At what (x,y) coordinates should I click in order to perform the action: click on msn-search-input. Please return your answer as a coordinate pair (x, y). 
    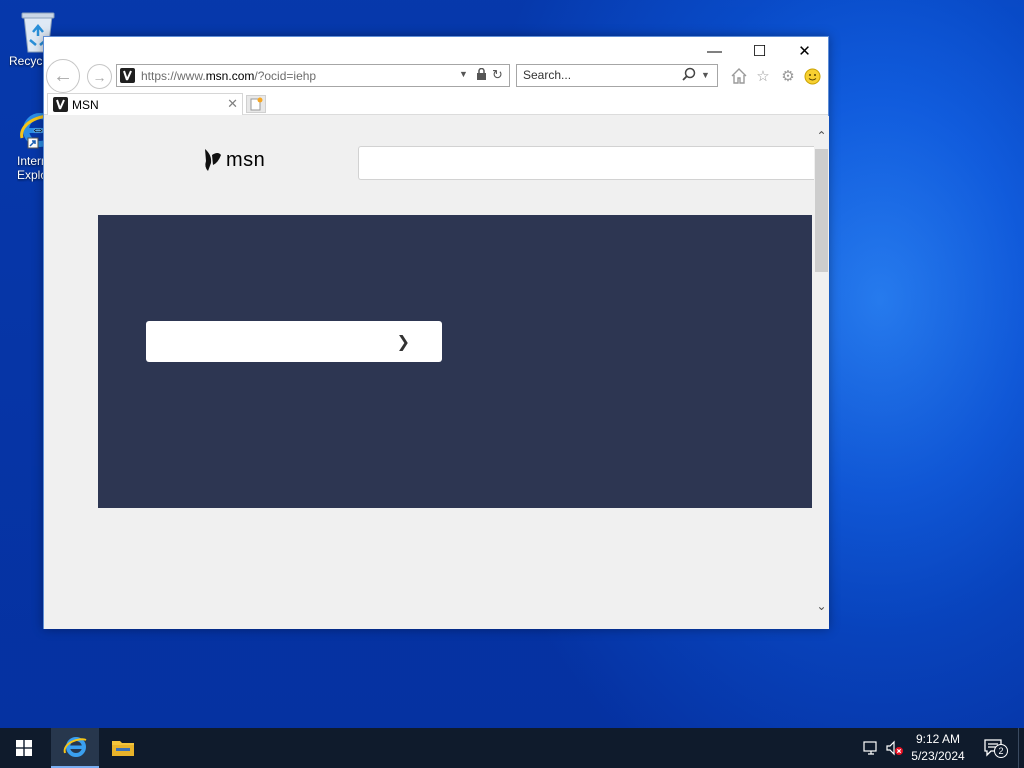
    Looking at the image, I should click on (586, 163).